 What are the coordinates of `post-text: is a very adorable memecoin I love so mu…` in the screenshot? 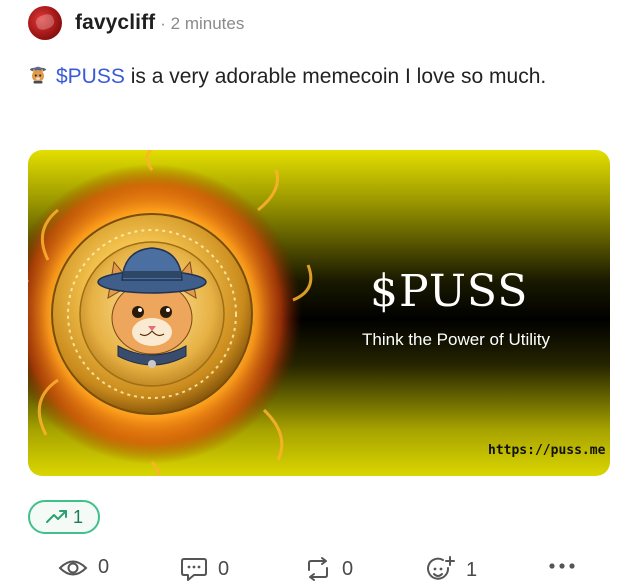 It's located at (335, 76).